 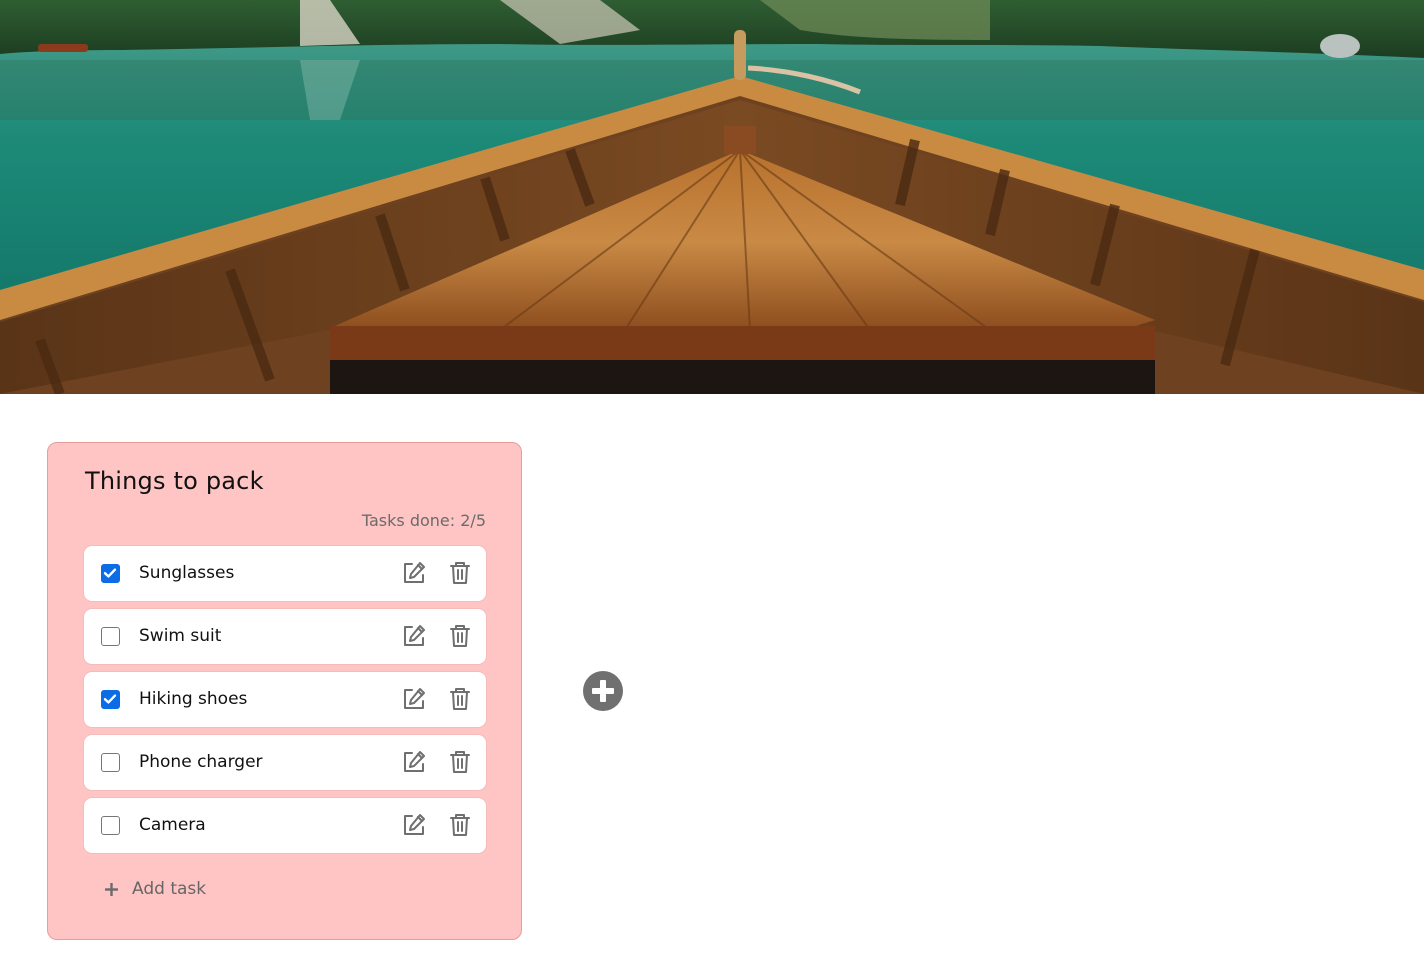 What do you see at coordinates (408, 520) in the screenshot?
I see `tasks-done-label: Tasks done:` at bounding box center [408, 520].